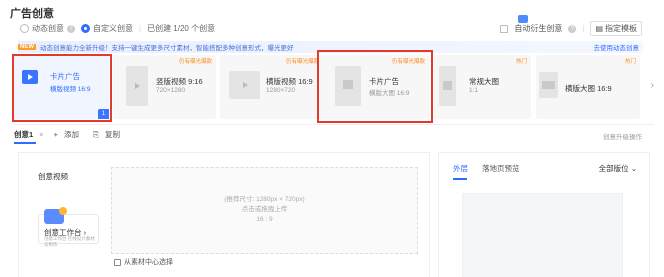 The width and height of the screenshot is (664, 277). I want to click on creative-mode-selector: 动态创意 ? 自定义创意 | 已创建 1/20 个创意, so click(117, 28).